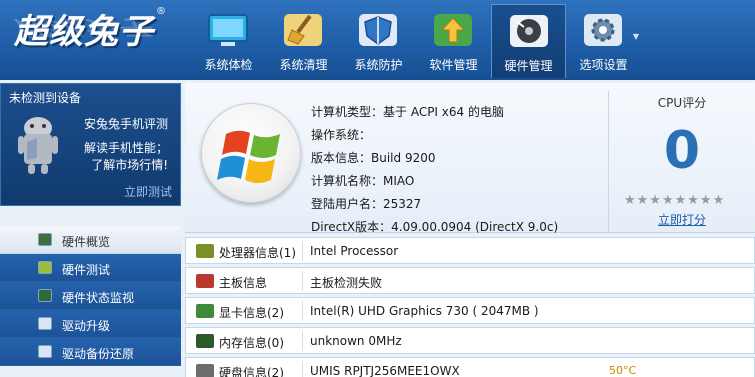 This screenshot has height=377, width=755. I want to click on driver-upgrade-icon, so click(45, 323).